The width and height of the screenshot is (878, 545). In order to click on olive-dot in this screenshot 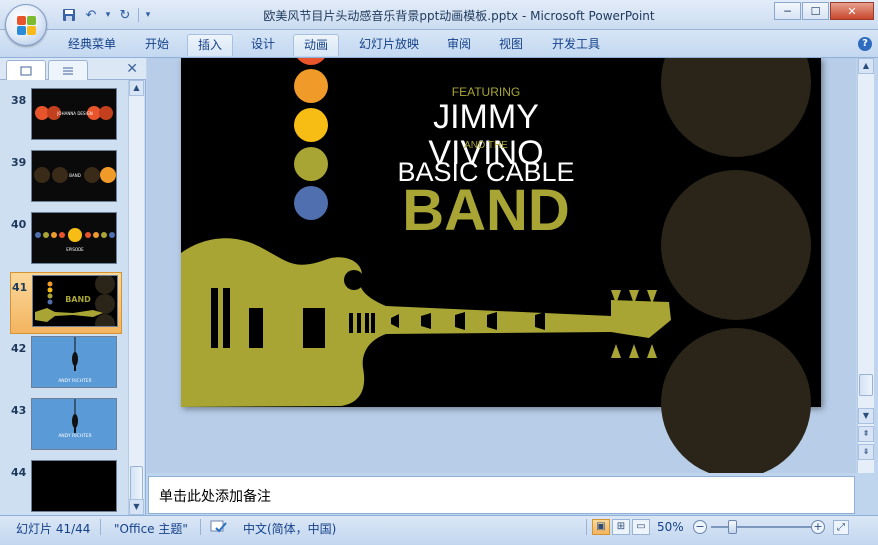, I will do `click(311, 164)`.